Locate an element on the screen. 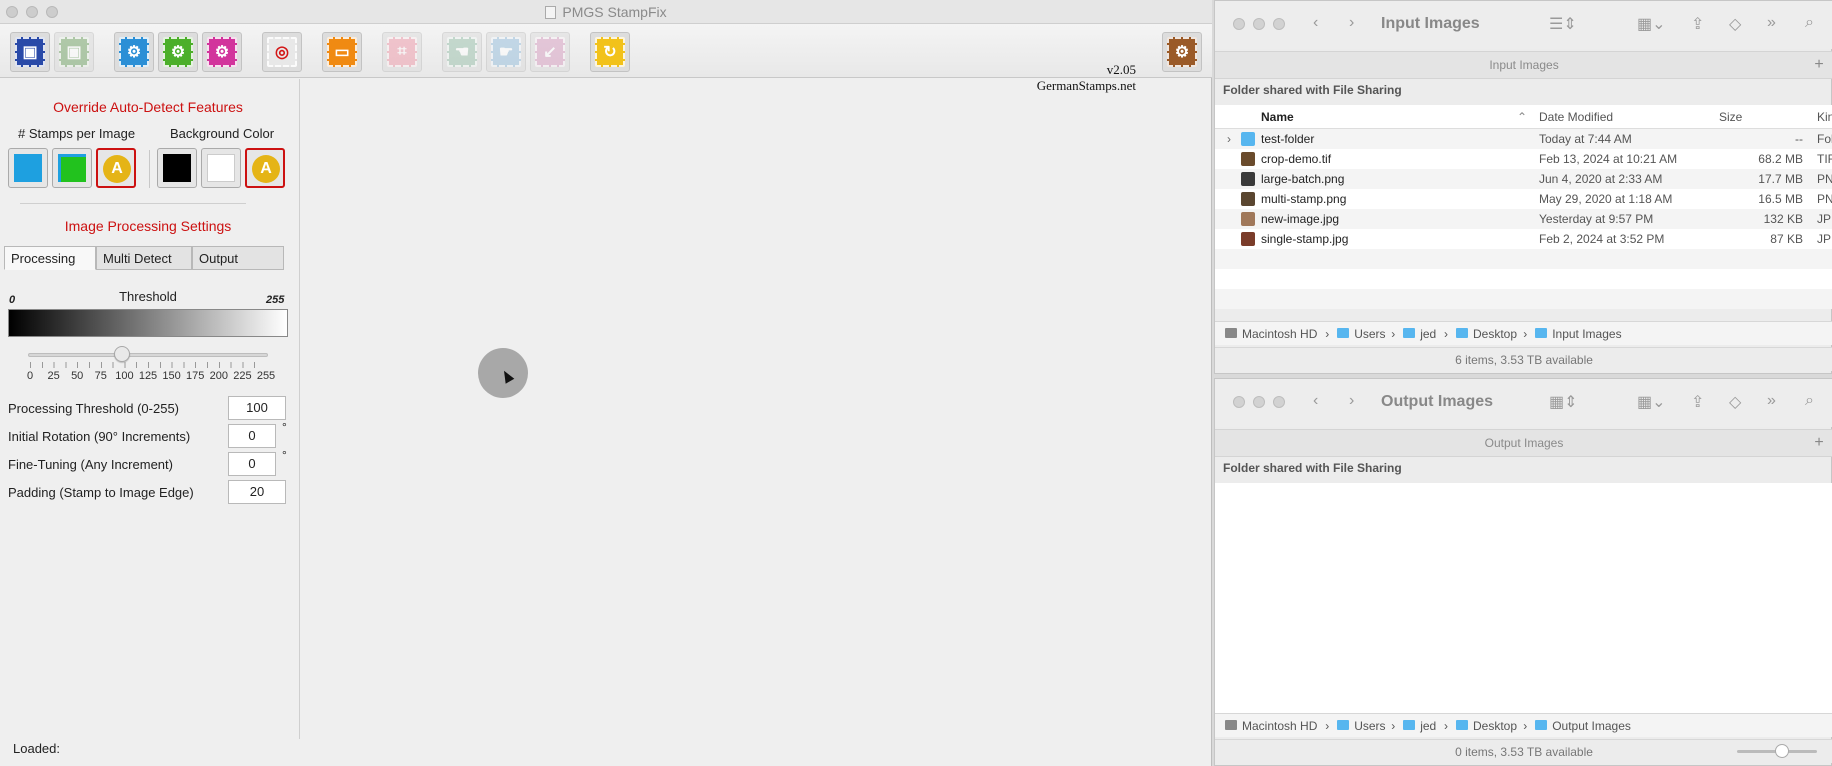 The height and width of the screenshot is (766, 1832). threshold-slider is located at coordinates (148, 355).